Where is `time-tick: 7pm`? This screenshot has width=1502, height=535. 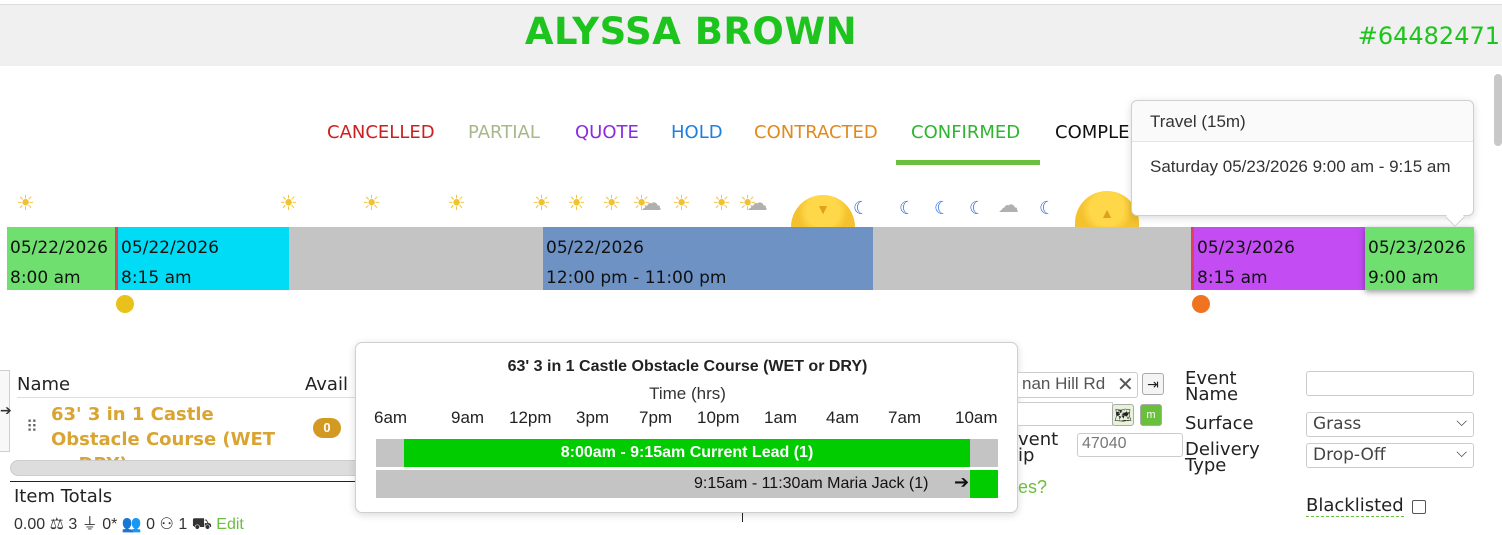
time-tick: 7pm is located at coordinates (656, 417).